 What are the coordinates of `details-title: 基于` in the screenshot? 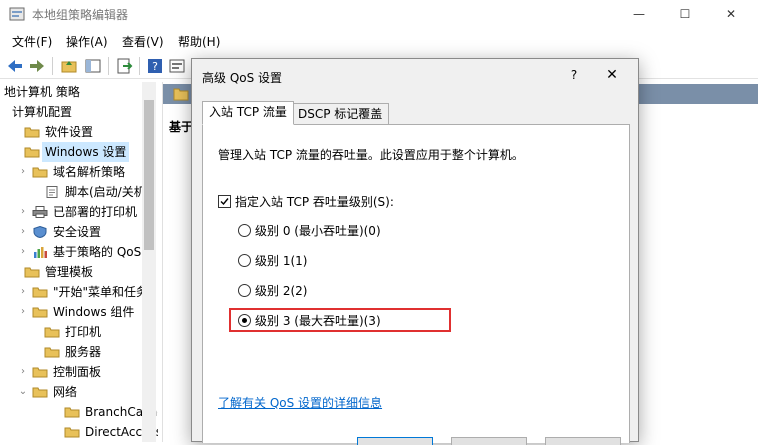 It's located at (181, 127).